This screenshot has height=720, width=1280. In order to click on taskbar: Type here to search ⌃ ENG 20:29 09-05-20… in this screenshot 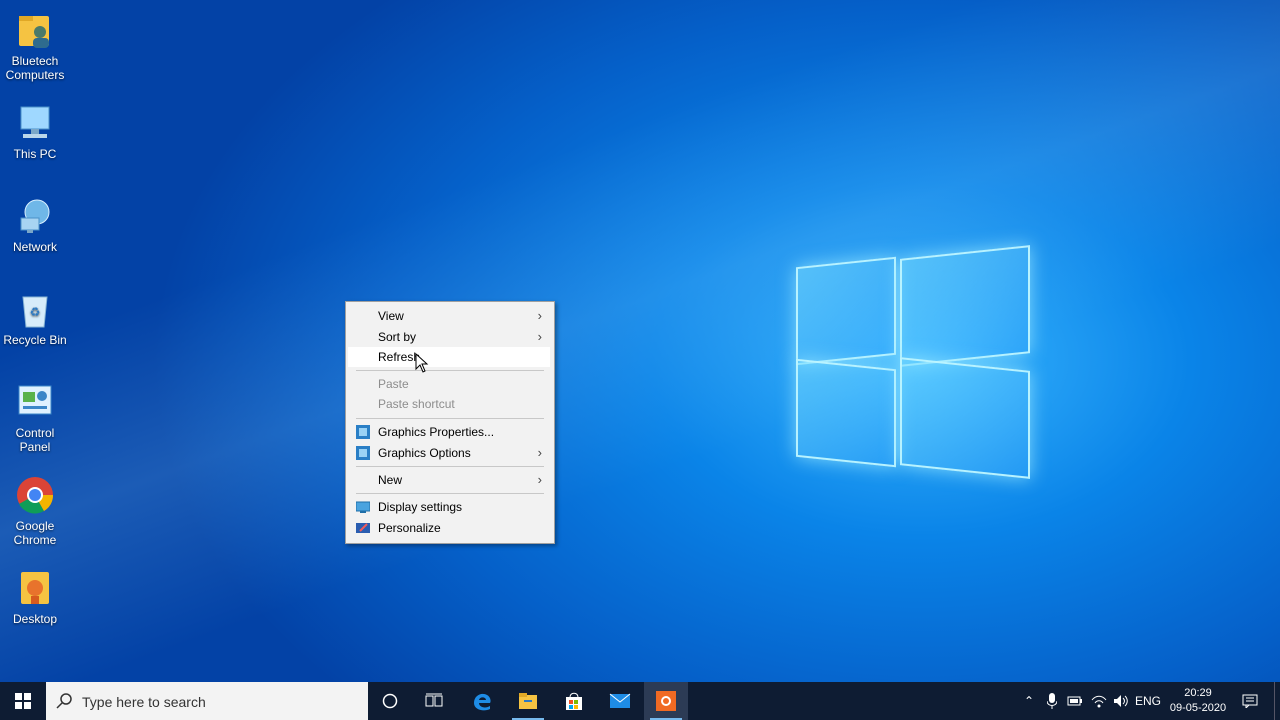, I will do `click(640, 701)`.